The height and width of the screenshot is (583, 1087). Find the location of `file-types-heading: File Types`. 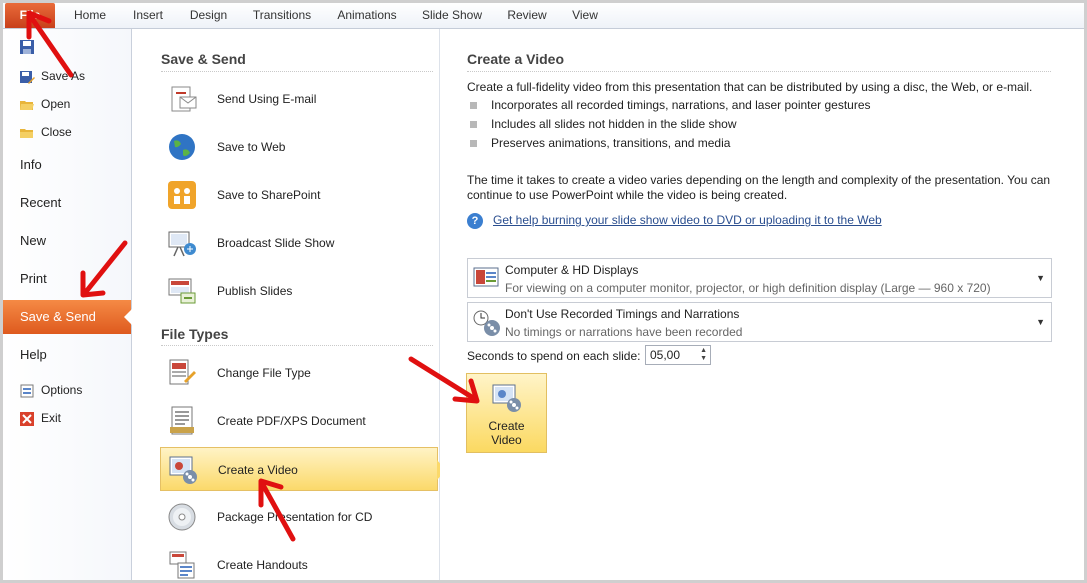

file-types-heading: File Types is located at coordinates (195, 334).